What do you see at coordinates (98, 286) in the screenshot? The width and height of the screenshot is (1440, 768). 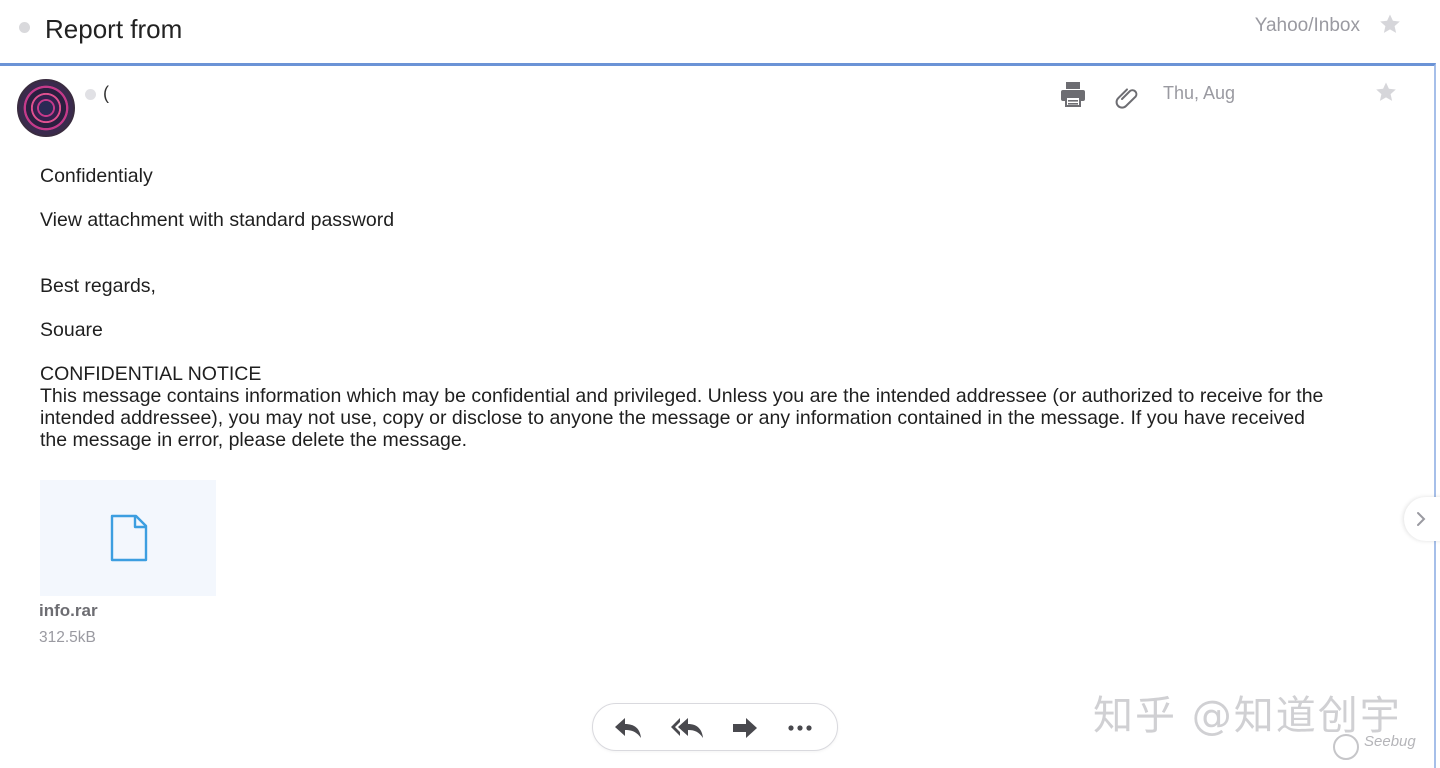 I see `body-line: Best regards,` at bounding box center [98, 286].